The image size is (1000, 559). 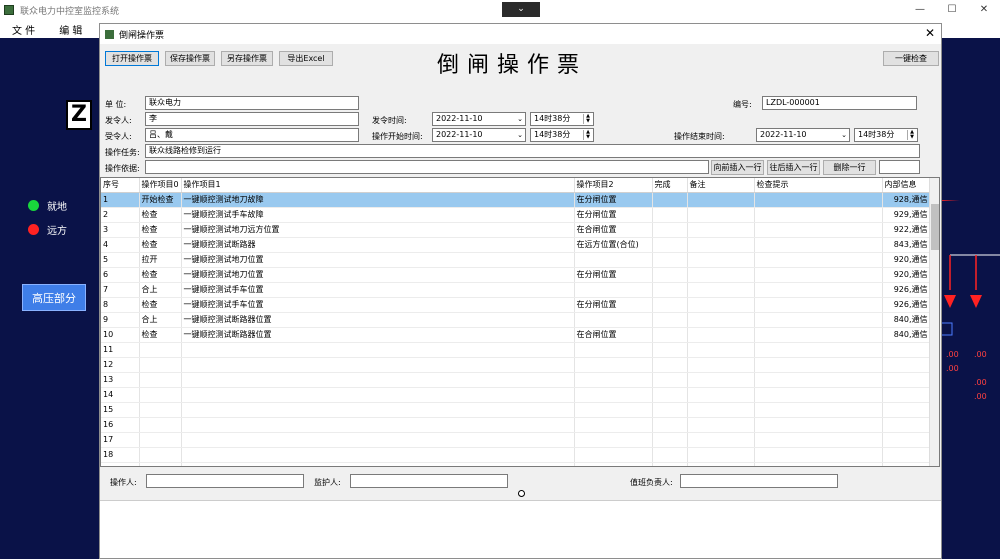 I want to click on table-row: 6 检查 一键顺控测试地刀位置 在分闸位置 920,通信, so click(x=516, y=275).